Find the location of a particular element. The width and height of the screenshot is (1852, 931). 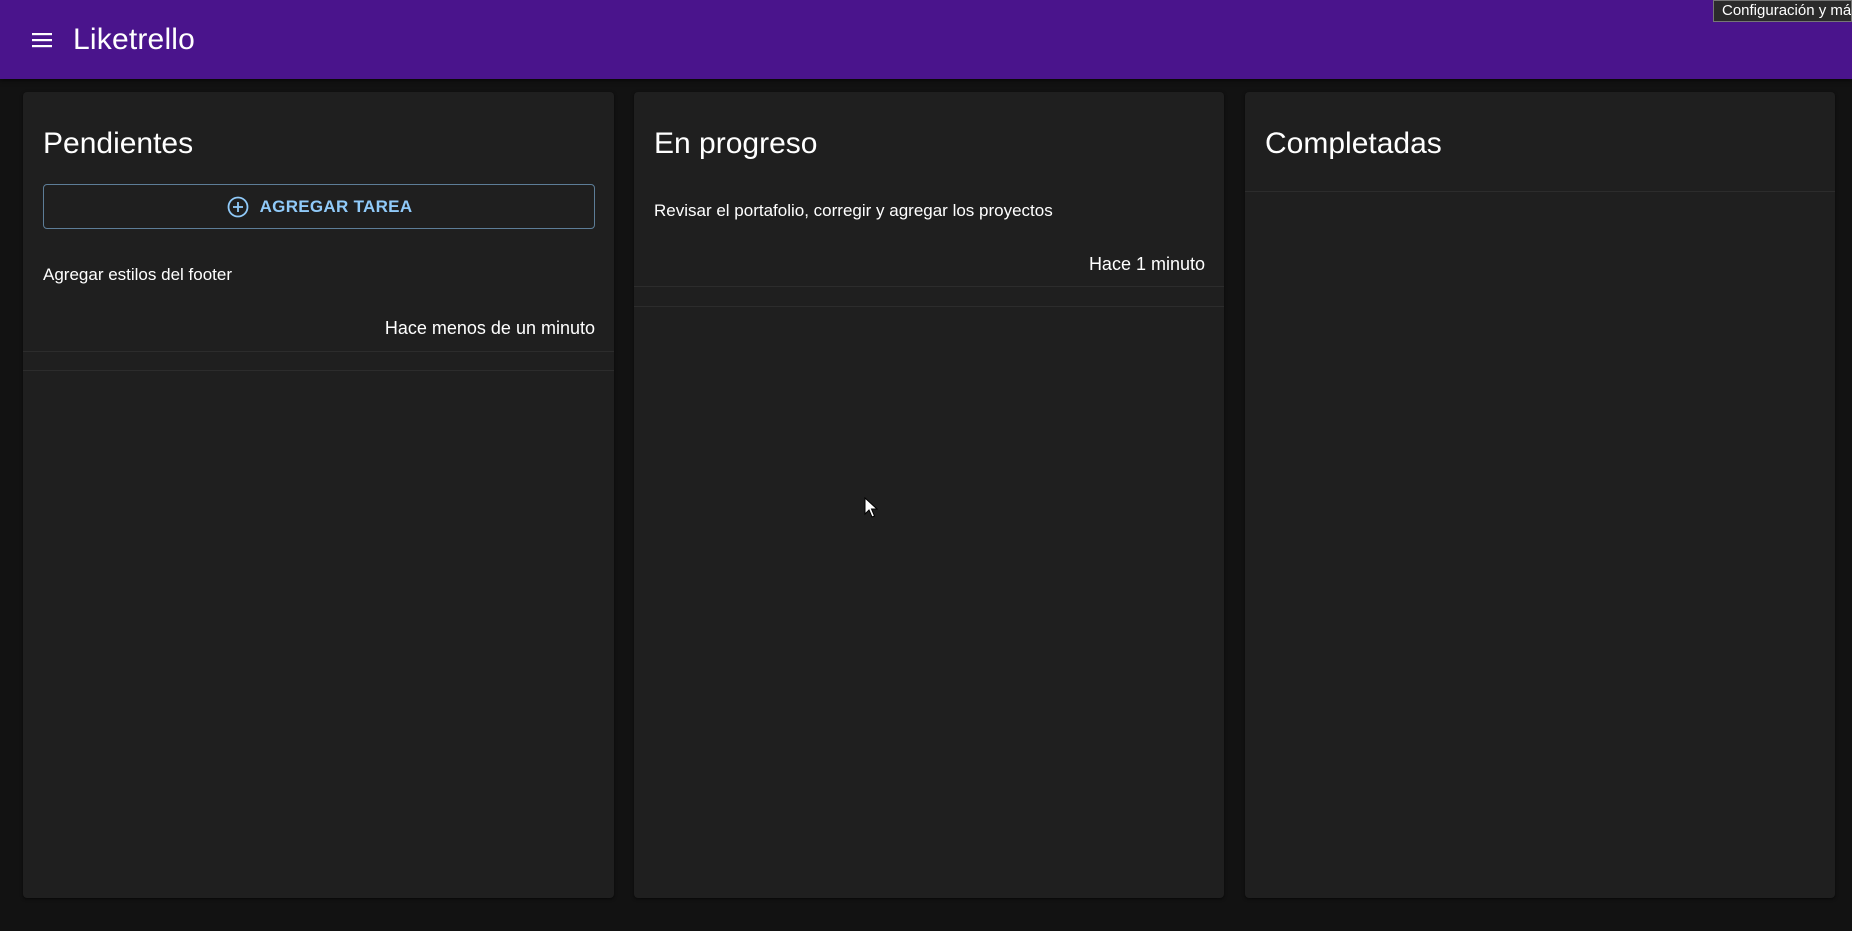

task-time: Hace menos de un minuto is located at coordinates (489, 328).